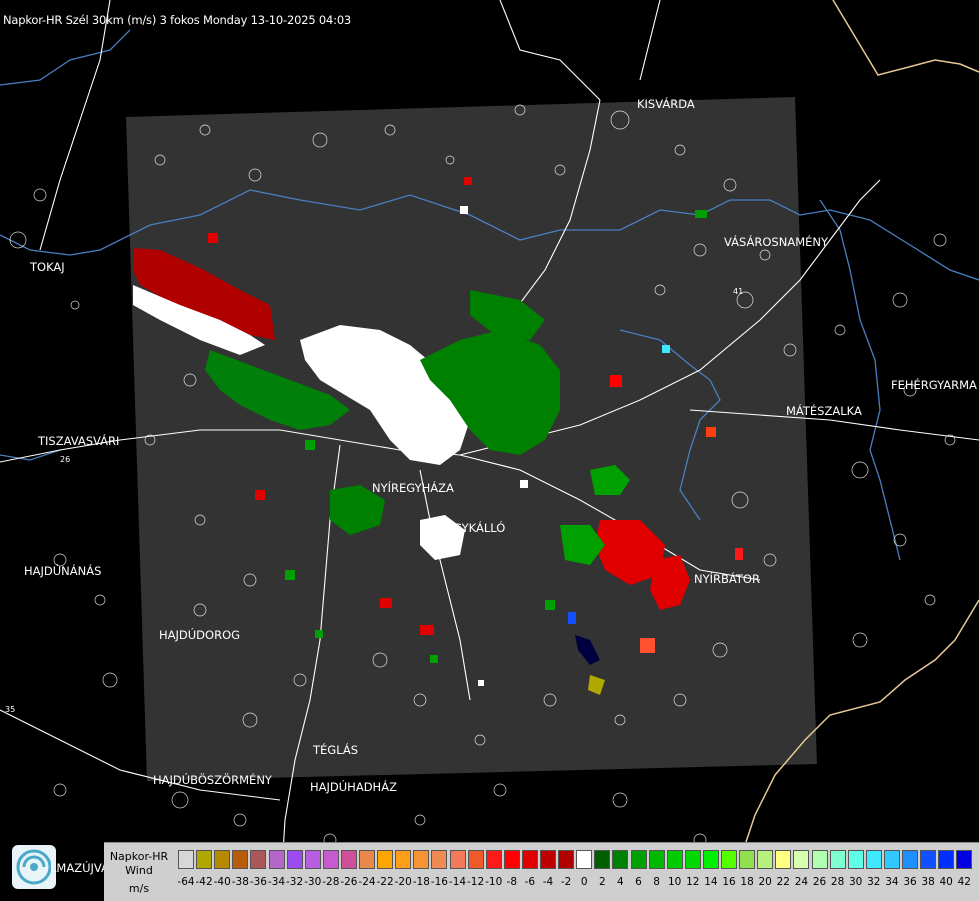 The width and height of the screenshot is (979, 901). What do you see at coordinates (413, 488) in the screenshot?
I see `town-label-nyiregyhaza: NYÍREGYHÁZA` at bounding box center [413, 488].